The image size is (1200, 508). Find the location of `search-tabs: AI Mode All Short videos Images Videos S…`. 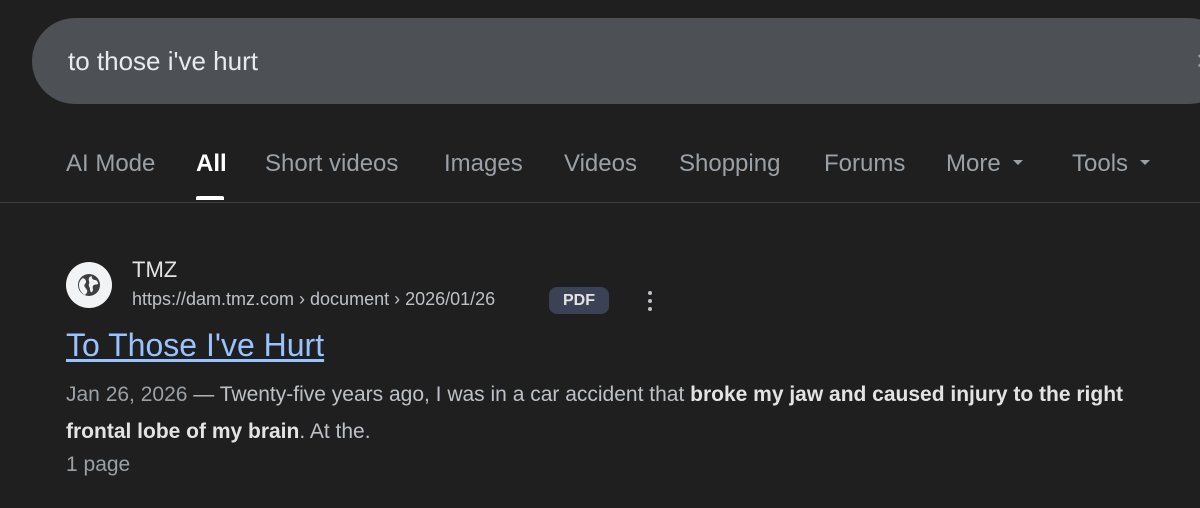

search-tabs: AI Mode All Short videos Images Videos S… is located at coordinates (600, 171).